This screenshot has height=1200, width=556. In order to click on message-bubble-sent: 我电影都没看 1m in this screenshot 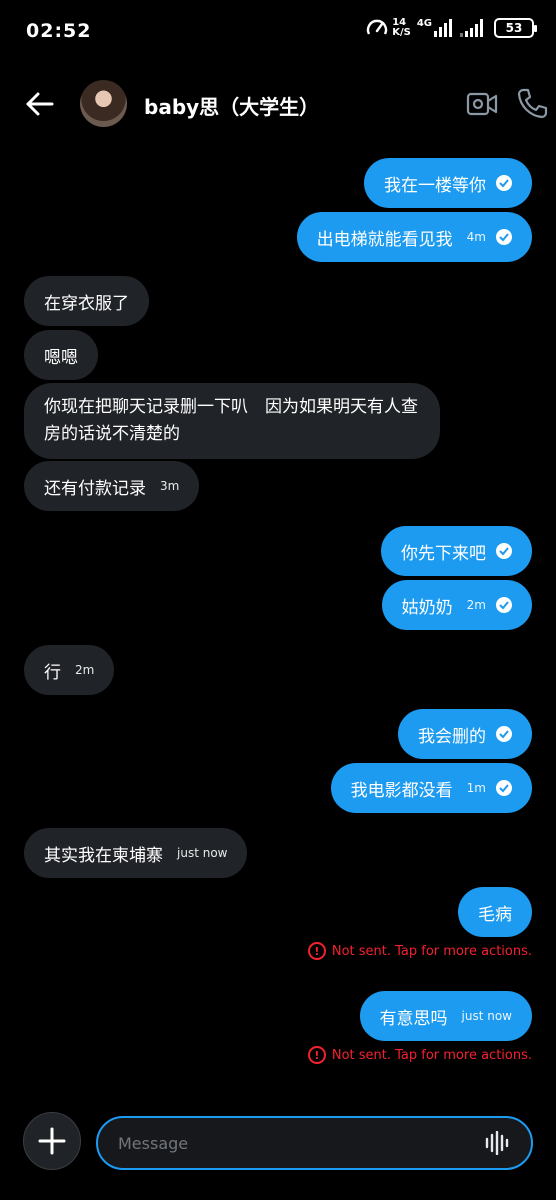, I will do `click(431, 788)`.